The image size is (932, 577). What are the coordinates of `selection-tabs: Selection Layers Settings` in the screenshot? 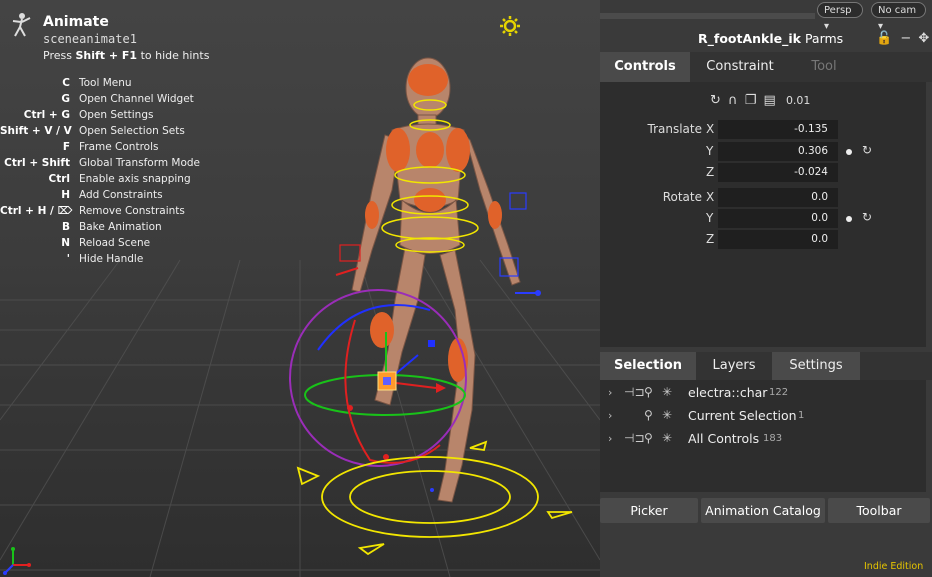 It's located at (766, 366).